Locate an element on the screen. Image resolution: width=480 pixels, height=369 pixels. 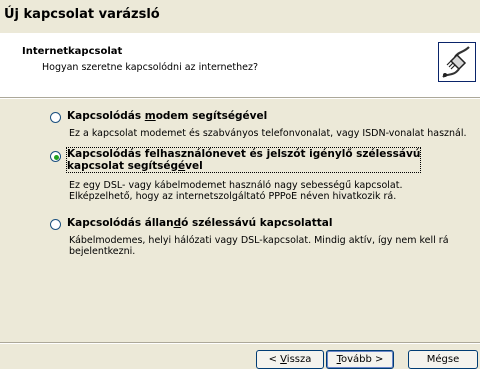
title-bar: Új kapcsolat varázsló is located at coordinates (240, 16).